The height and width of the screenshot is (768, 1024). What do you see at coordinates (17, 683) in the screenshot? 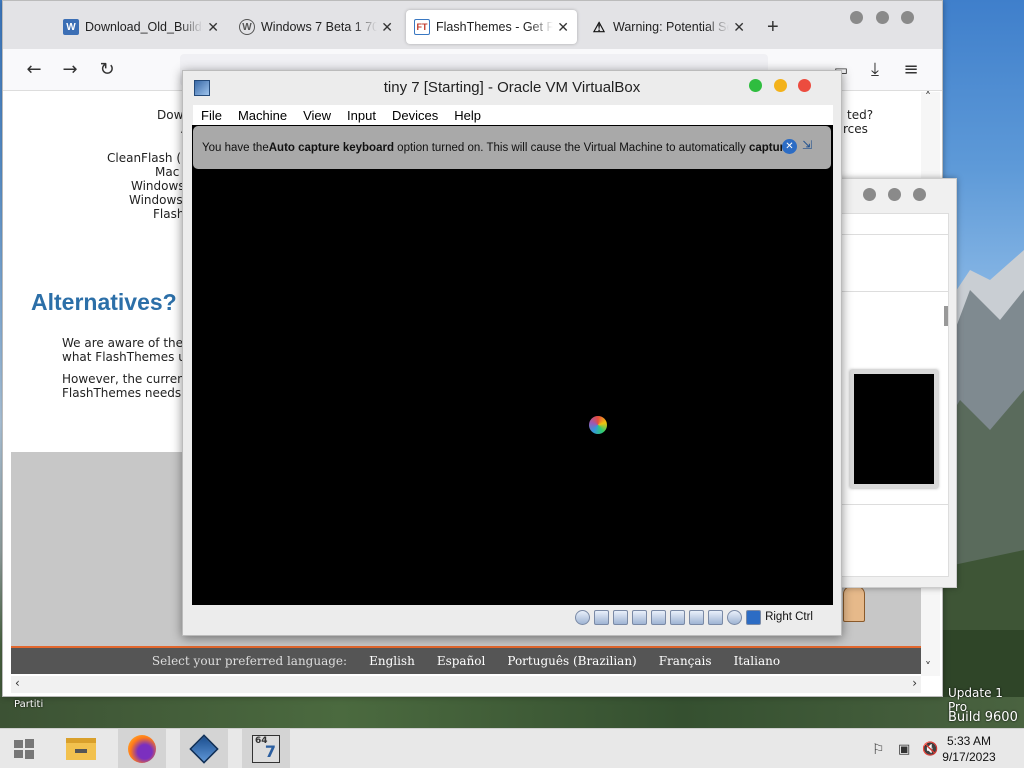
I see `scroll-left-icon: ‹` at bounding box center [17, 683].